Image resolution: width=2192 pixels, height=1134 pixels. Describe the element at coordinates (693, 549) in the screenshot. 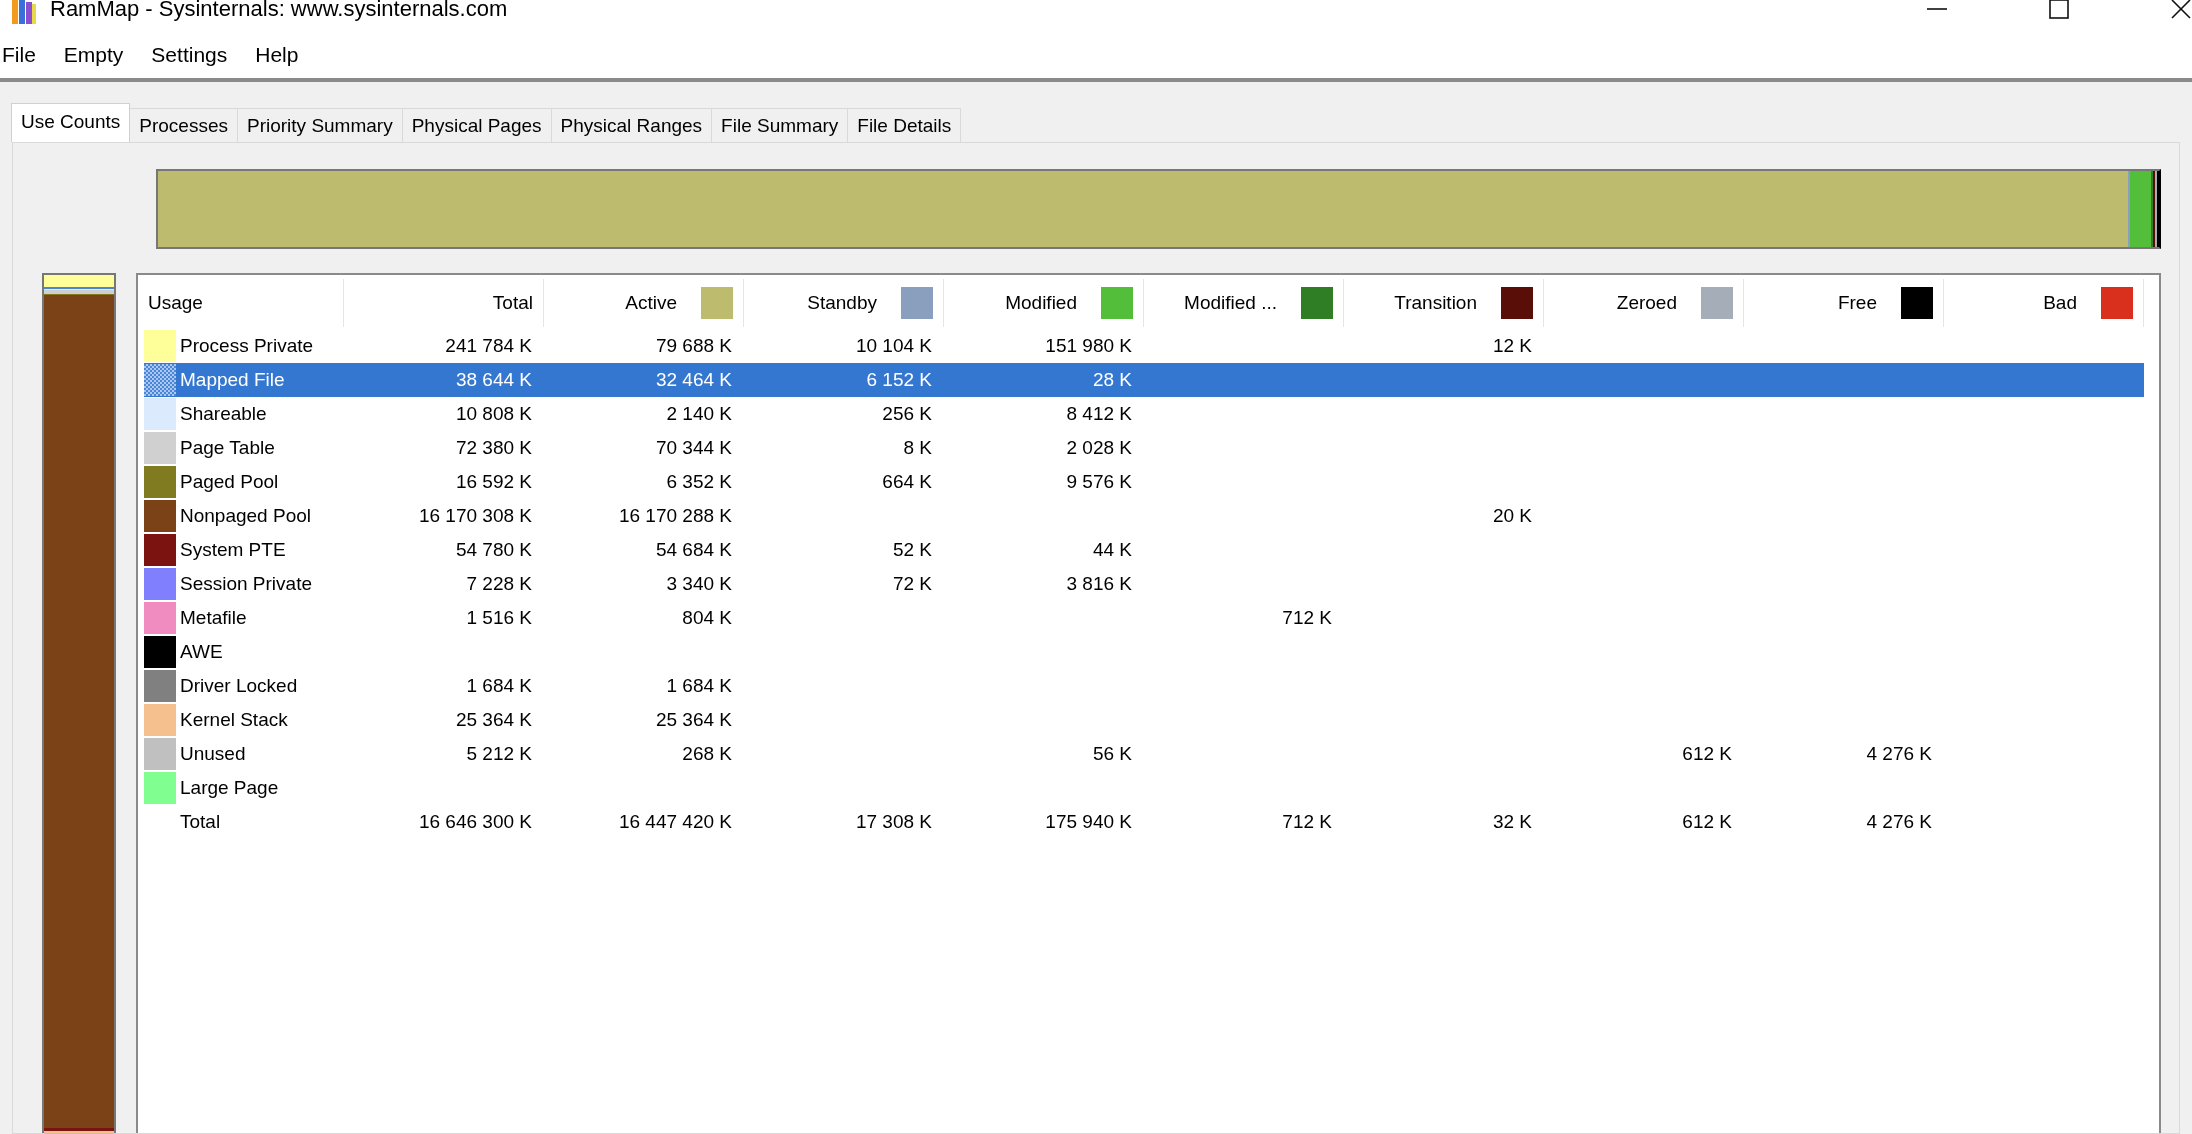

I see `table-cell: 54 684 K` at that location.